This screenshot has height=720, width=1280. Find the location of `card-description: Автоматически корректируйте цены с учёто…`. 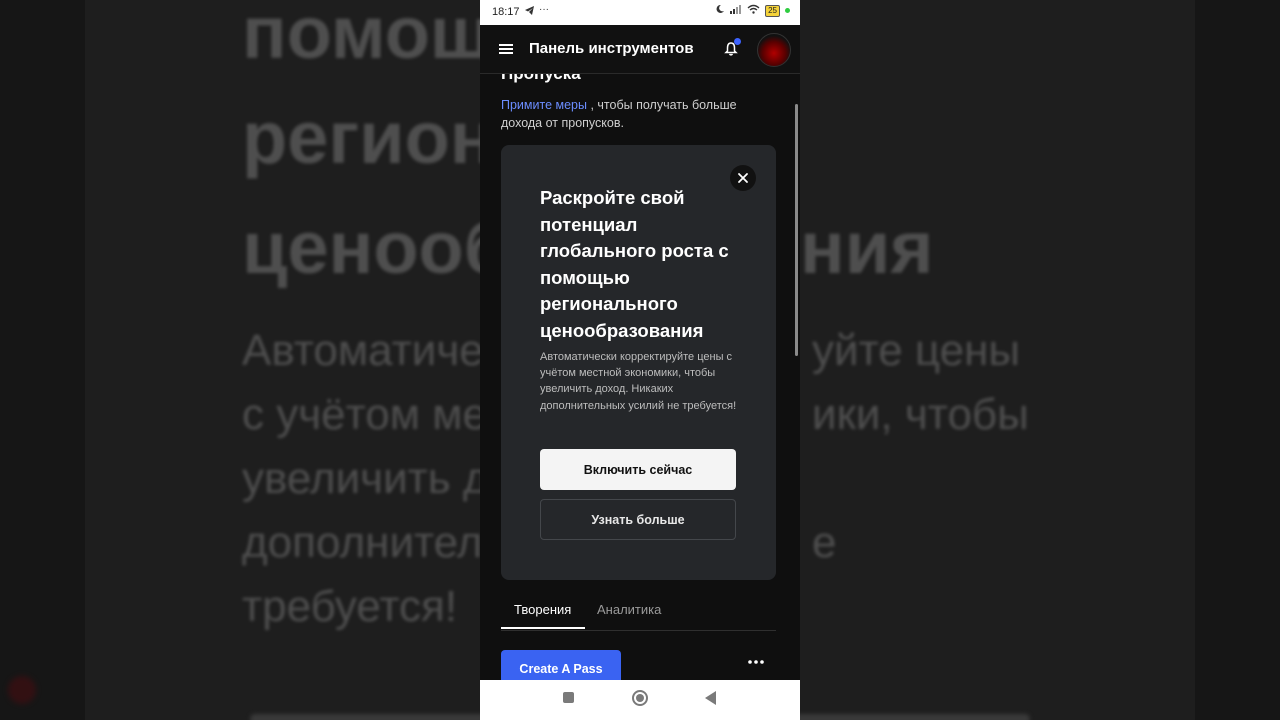

card-description: Автоматически корректируйте цены с учёто… is located at coordinates (638, 381).